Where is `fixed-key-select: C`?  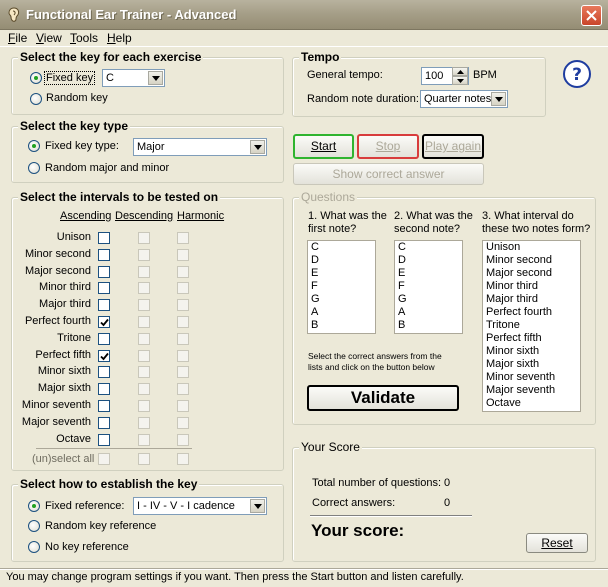 fixed-key-select: C is located at coordinates (133, 78).